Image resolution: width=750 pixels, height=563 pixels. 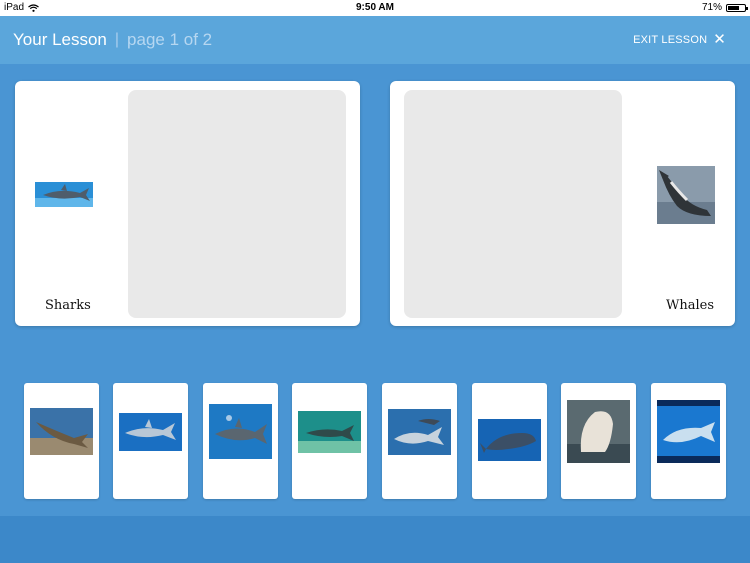 I want to click on category-label-whales: Whales, so click(x=690, y=305).